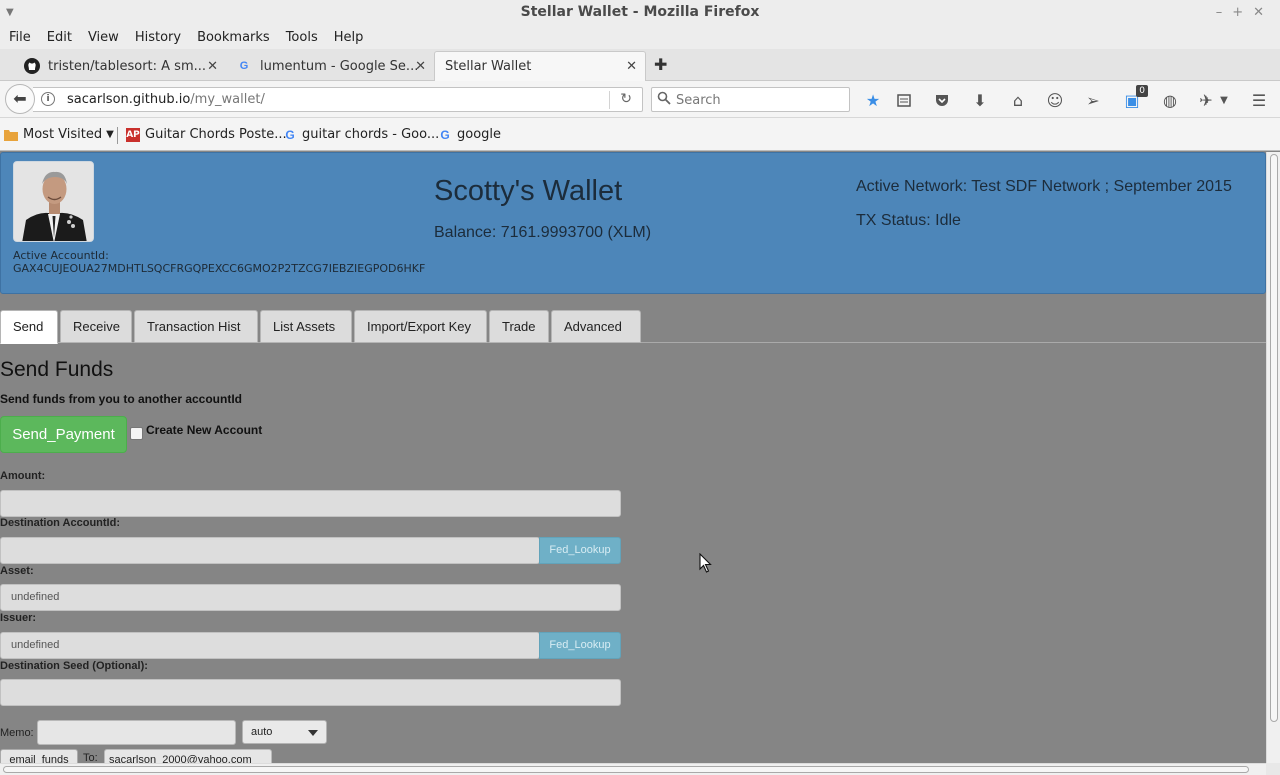 This screenshot has width=1280, height=775. Describe the element at coordinates (519, 326) in the screenshot. I see `tab-trade: Trade` at that location.